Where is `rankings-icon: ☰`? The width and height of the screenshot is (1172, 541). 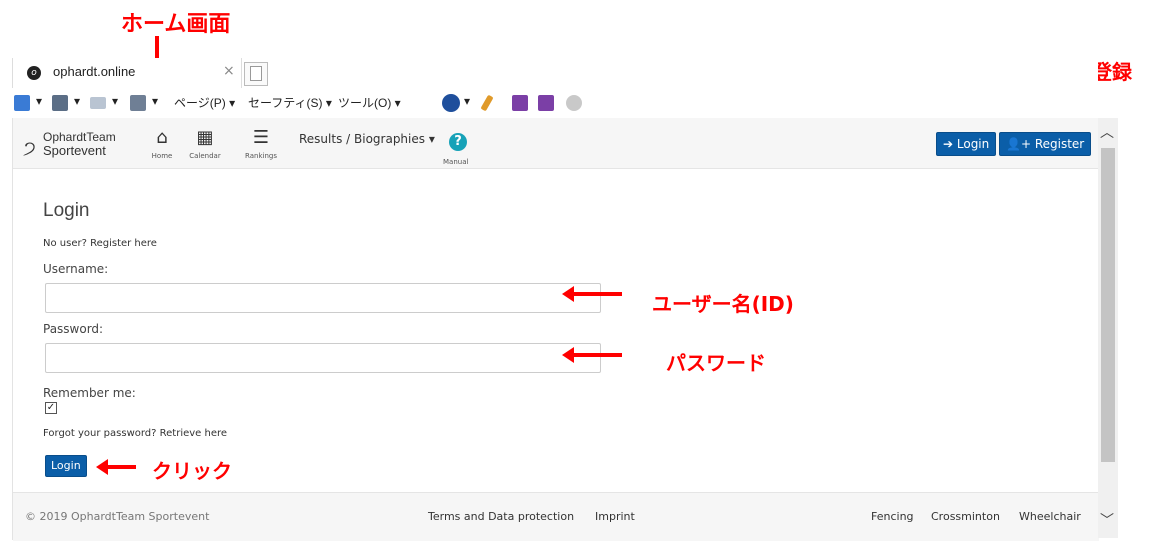
rankings-icon: ☰ is located at coordinates (261, 137).